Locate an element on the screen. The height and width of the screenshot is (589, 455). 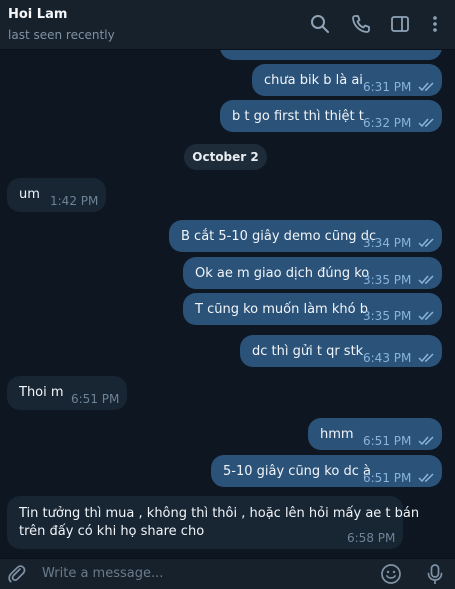
message-time: 6:58 PM is located at coordinates (371, 538).